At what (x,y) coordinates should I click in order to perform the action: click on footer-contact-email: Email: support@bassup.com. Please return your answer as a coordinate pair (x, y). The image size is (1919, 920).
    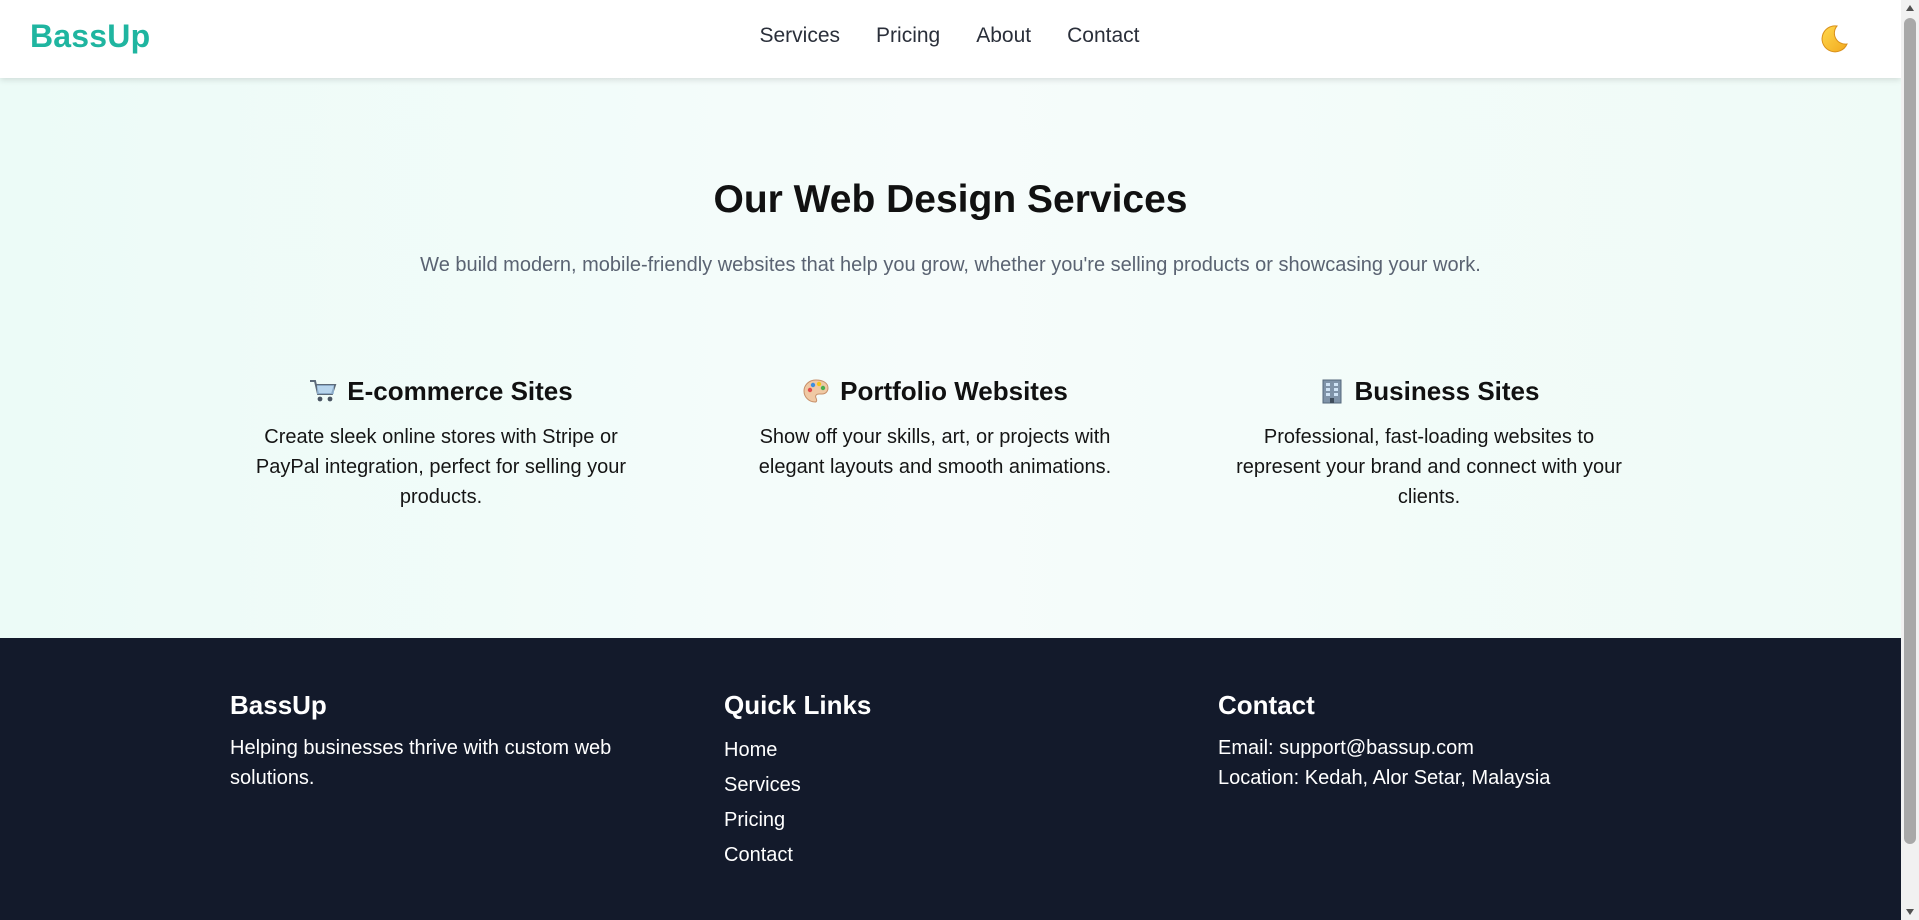
    Looking at the image, I should click on (1433, 748).